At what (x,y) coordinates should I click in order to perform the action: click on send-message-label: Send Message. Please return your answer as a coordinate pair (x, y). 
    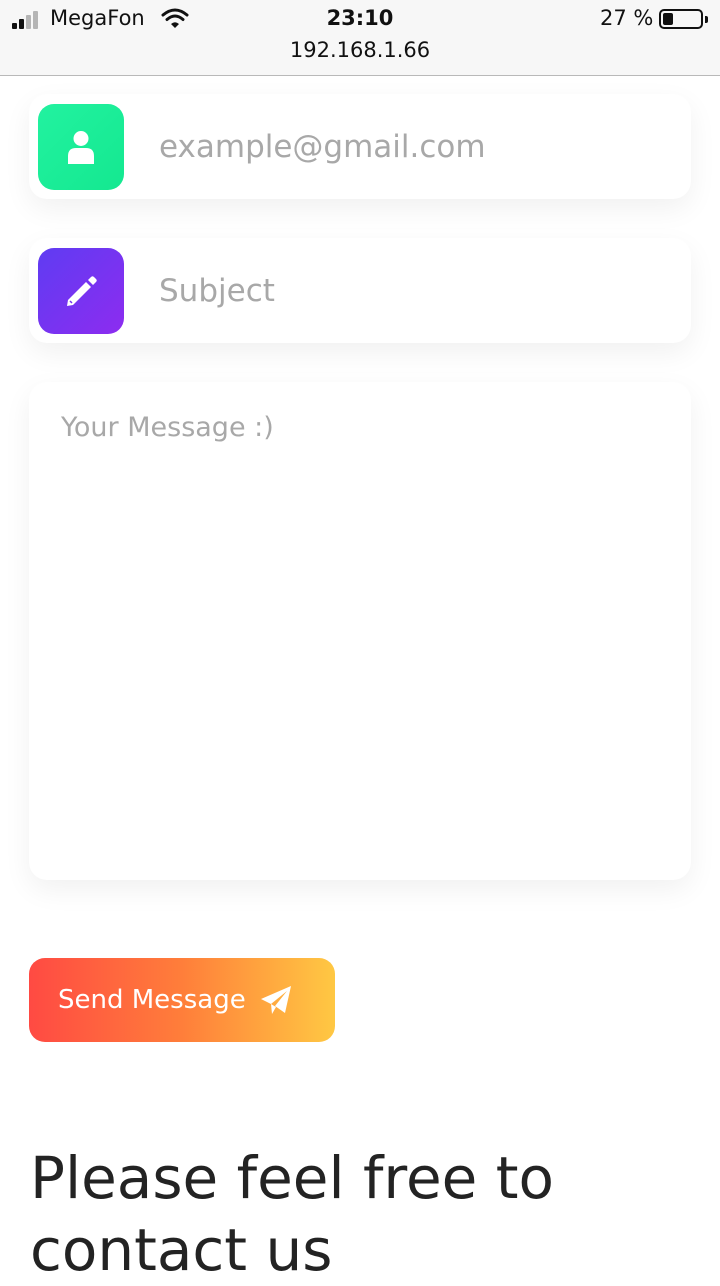
    Looking at the image, I should click on (152, 1000).